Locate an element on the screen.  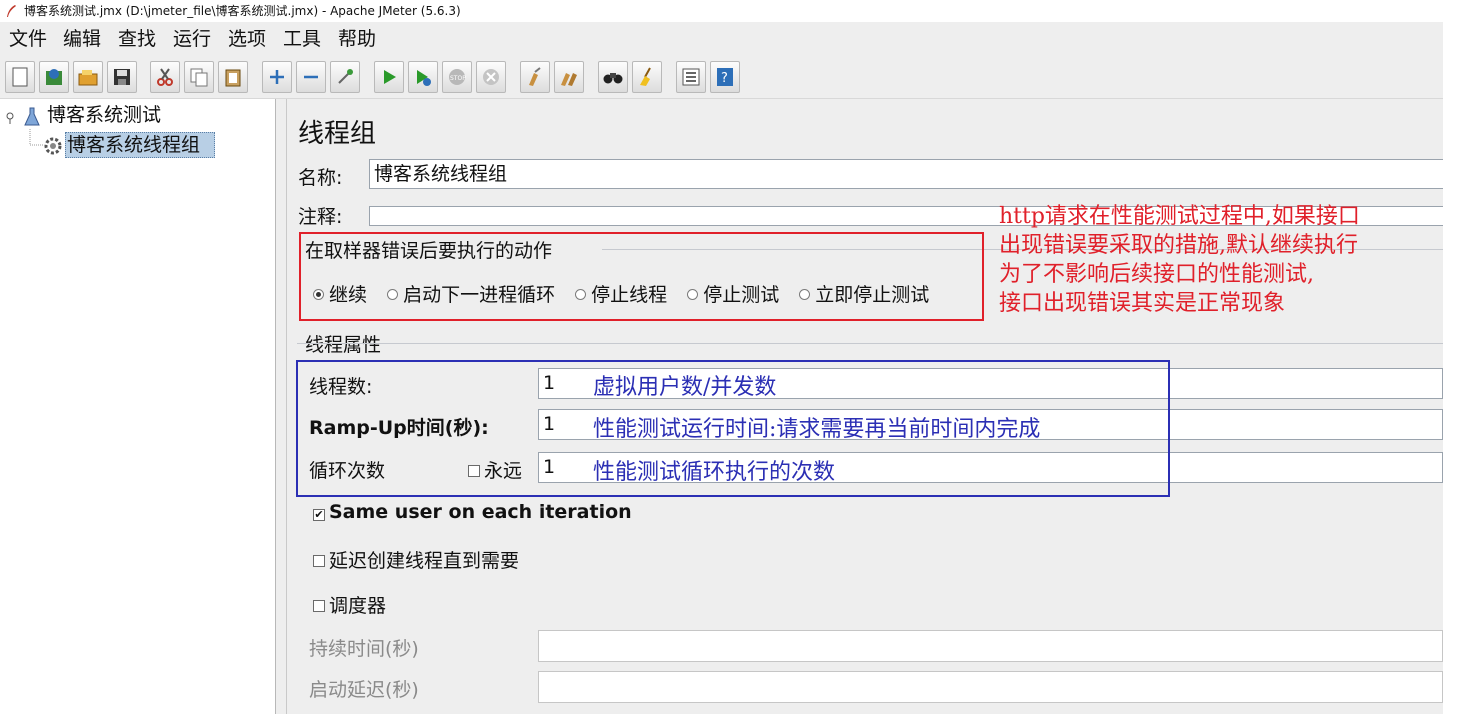
comment-label: 注释: is located at coordinates (320, 217).